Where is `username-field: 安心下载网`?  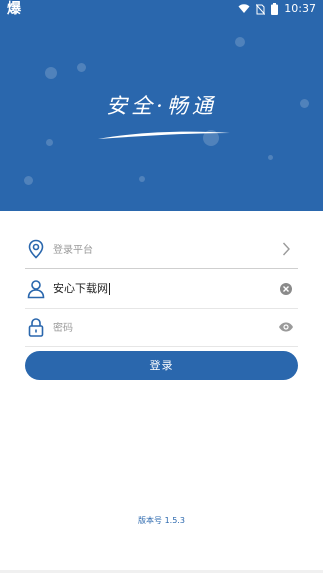
username-field: 安心下载网 is located at coordinates (161, 289).